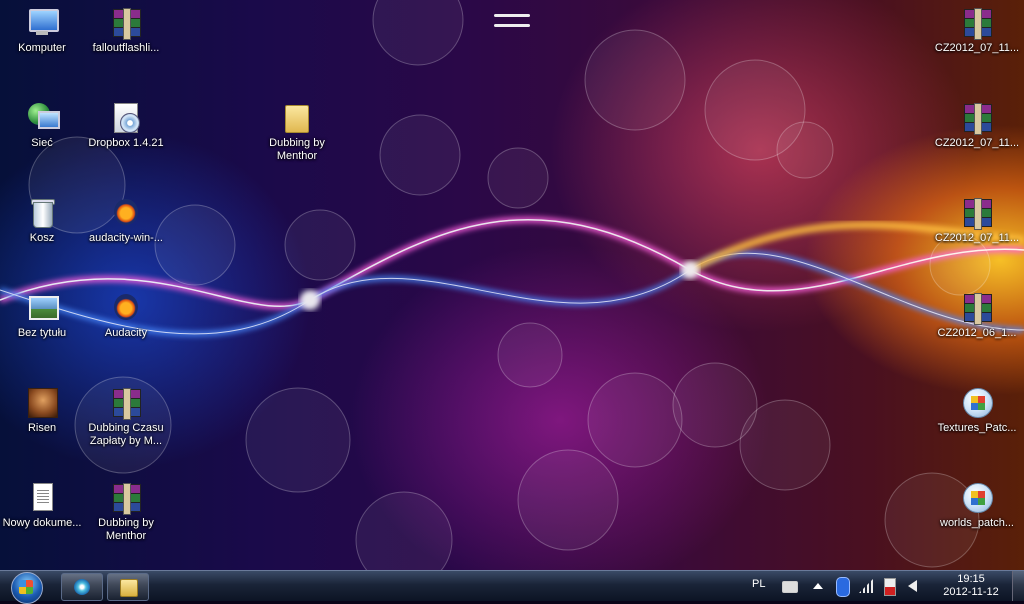 The image size is (1024, 604). I want to click on desktop-icon-dropbox-installer: Dropbox 1.4.21, so click(126, 137).